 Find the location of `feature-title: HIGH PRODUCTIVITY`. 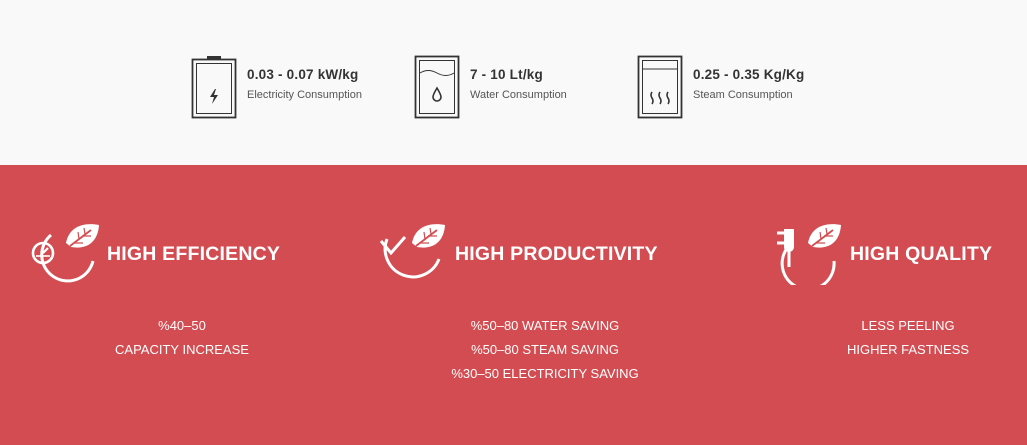

feature-title: HIGH PRODUCTIVITY is located at coordinates (556, 253).